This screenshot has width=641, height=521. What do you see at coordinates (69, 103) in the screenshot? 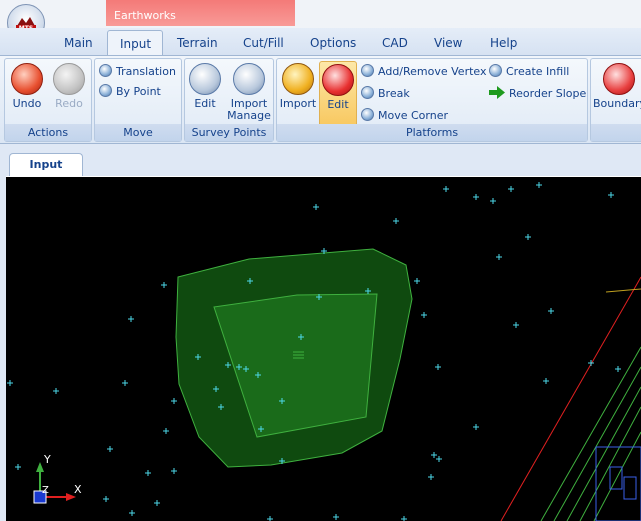
I see `redo-label: Redo` at bounding box center [69, 103].